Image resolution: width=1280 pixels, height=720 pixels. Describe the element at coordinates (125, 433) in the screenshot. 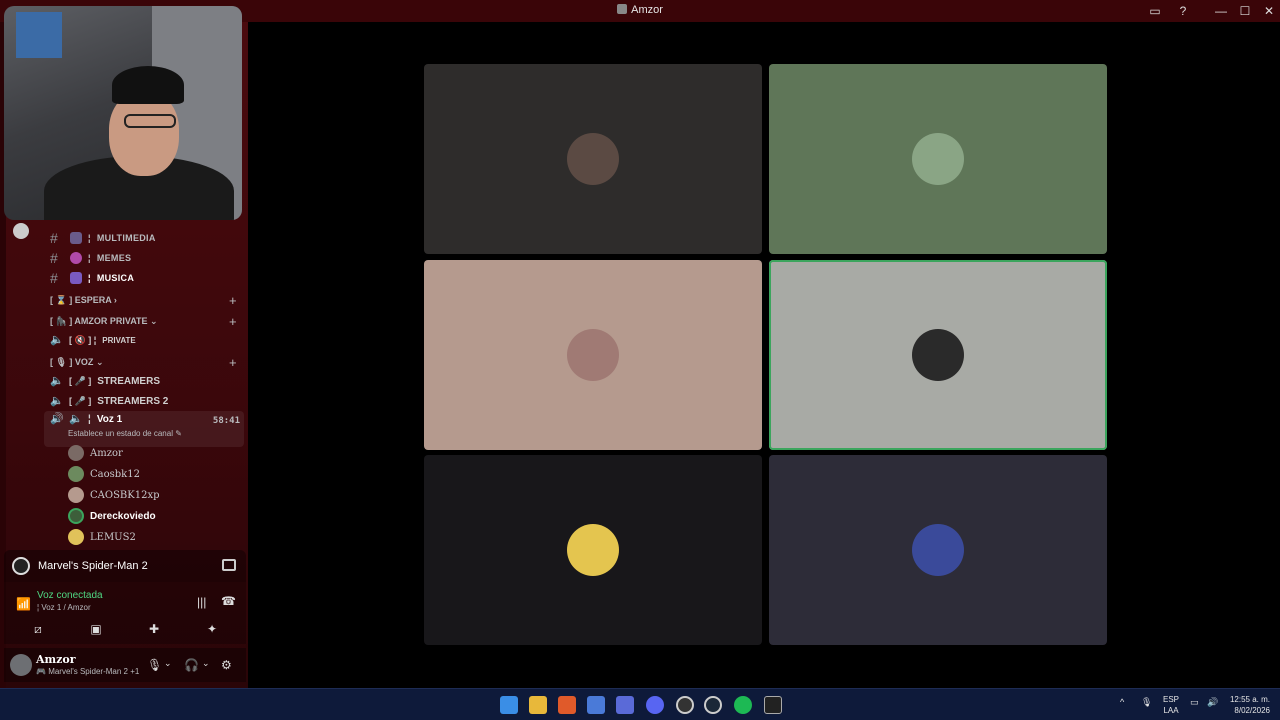

I see `channel-status: Establece un estado de canal ✎` at that location.